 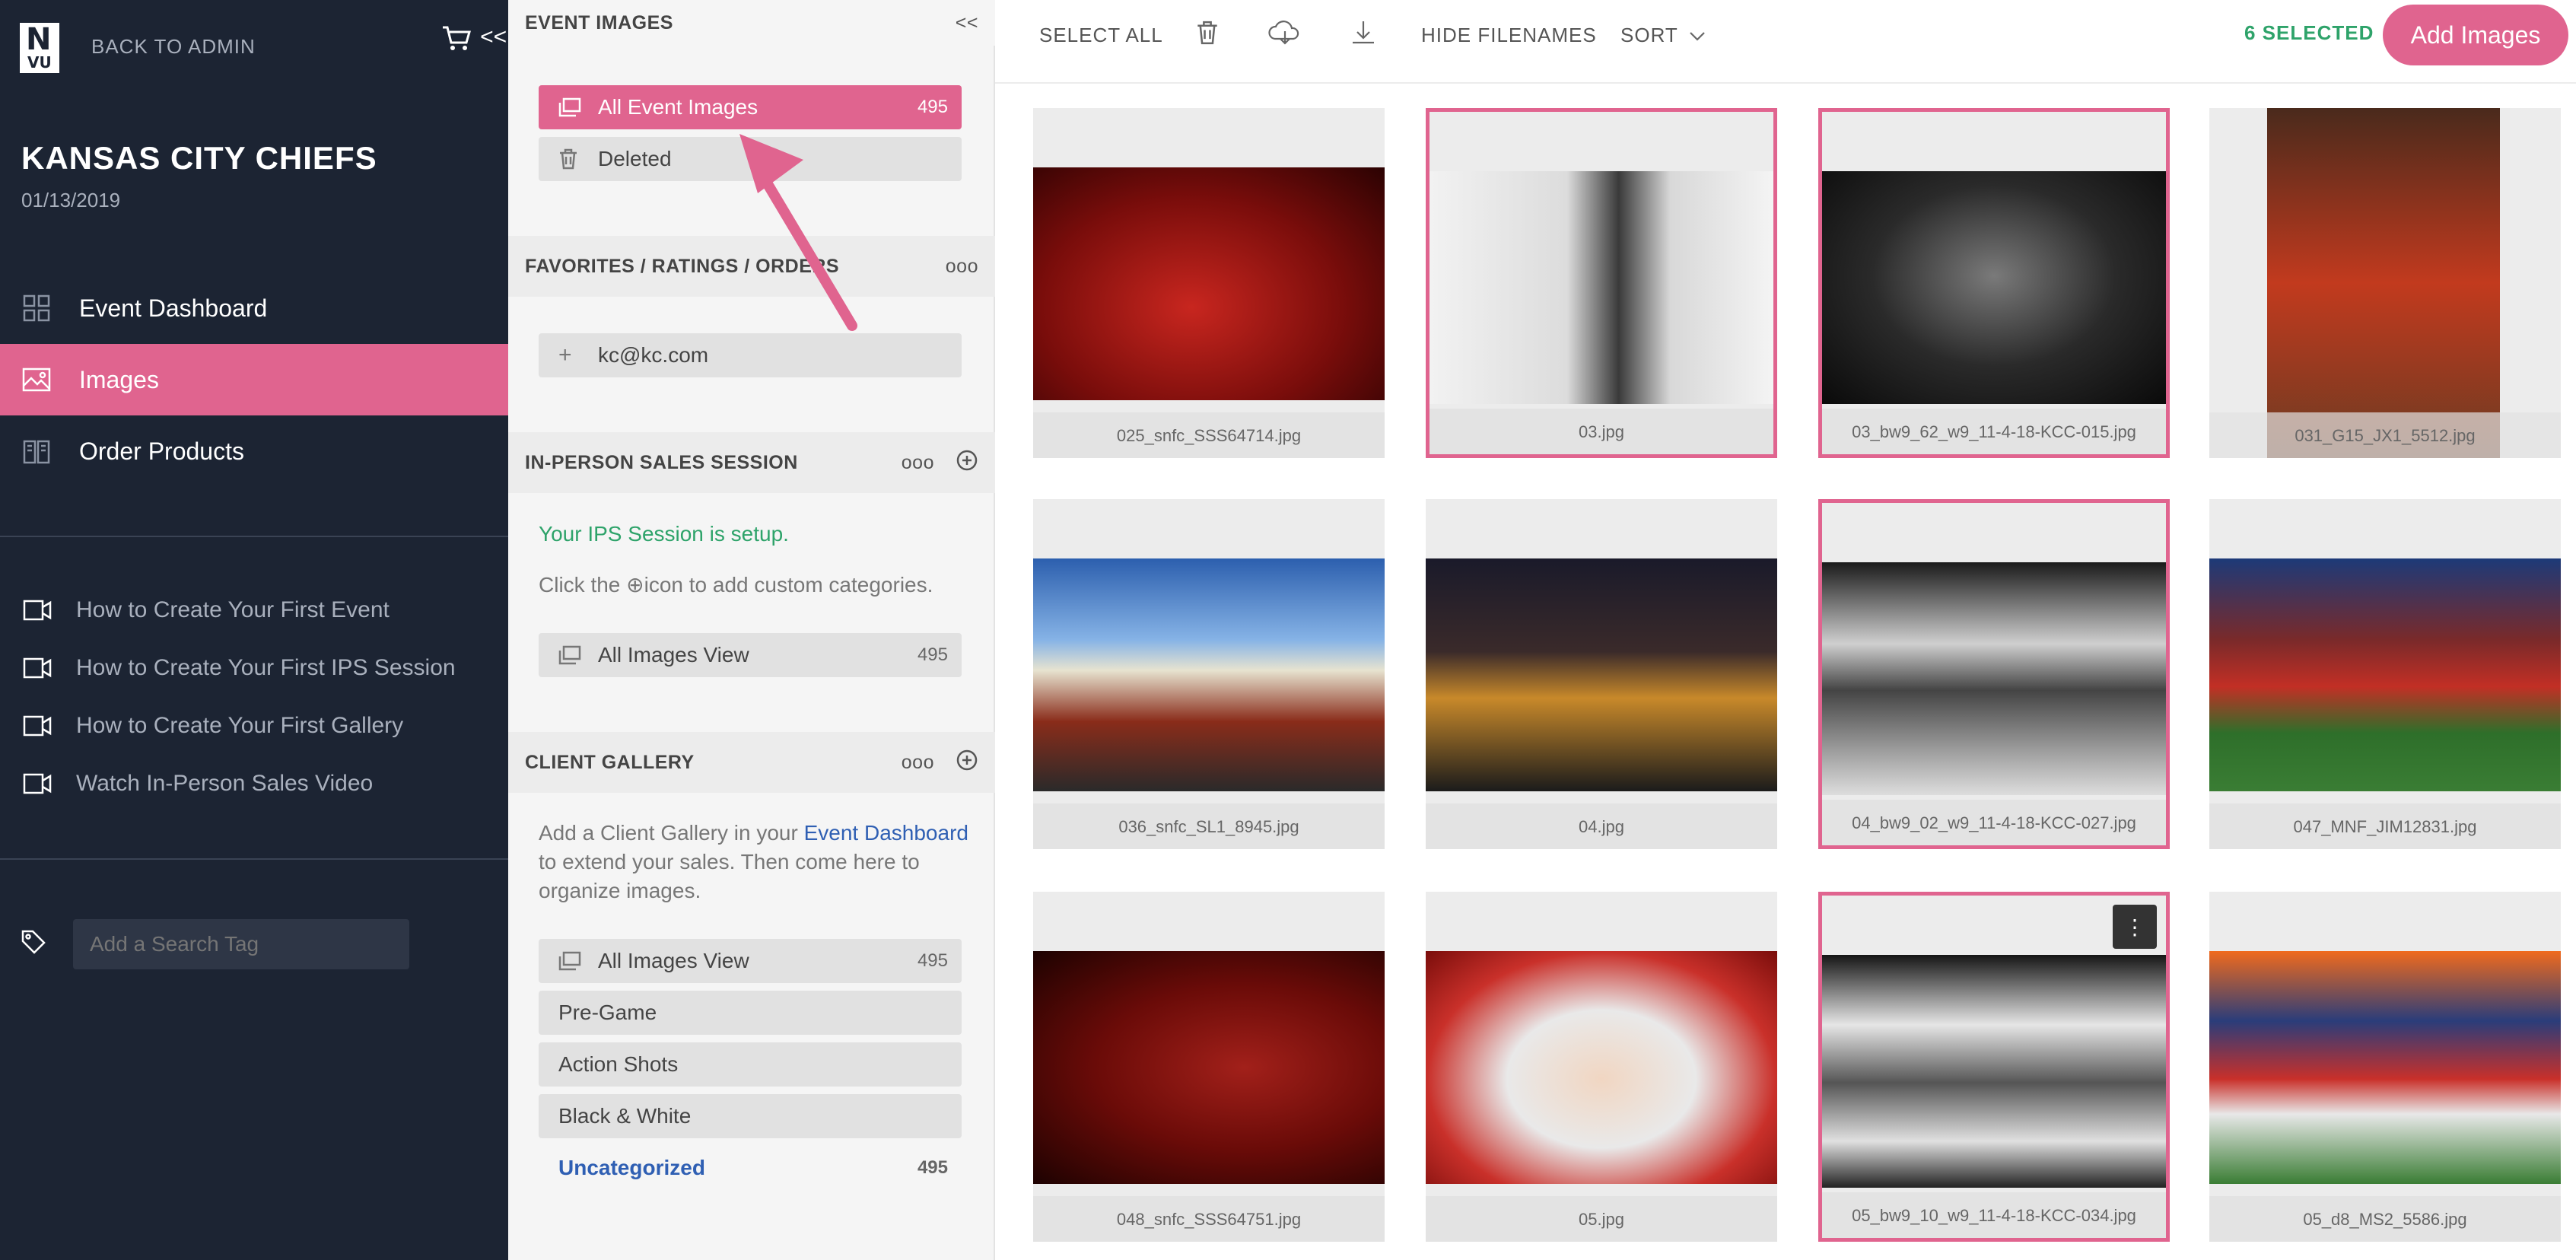 I want to click on help-video-link: How to Create Your First IPS Session, so click(x=254, y=668).